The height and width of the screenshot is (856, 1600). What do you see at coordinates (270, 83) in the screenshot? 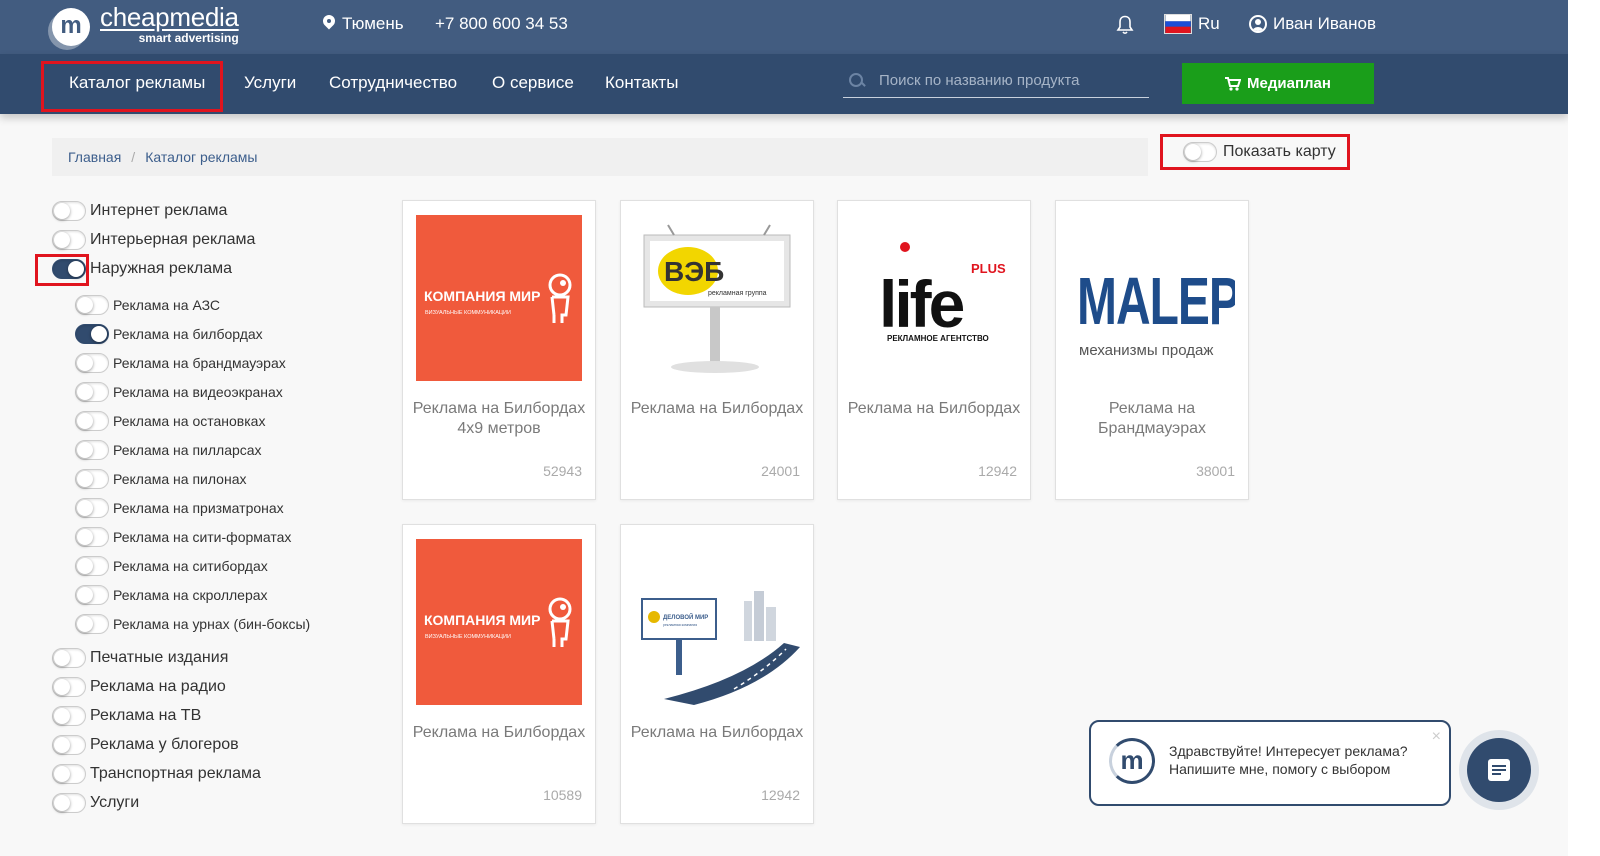
I see `nav-services: Услуги` at bounding box center [270, 83].